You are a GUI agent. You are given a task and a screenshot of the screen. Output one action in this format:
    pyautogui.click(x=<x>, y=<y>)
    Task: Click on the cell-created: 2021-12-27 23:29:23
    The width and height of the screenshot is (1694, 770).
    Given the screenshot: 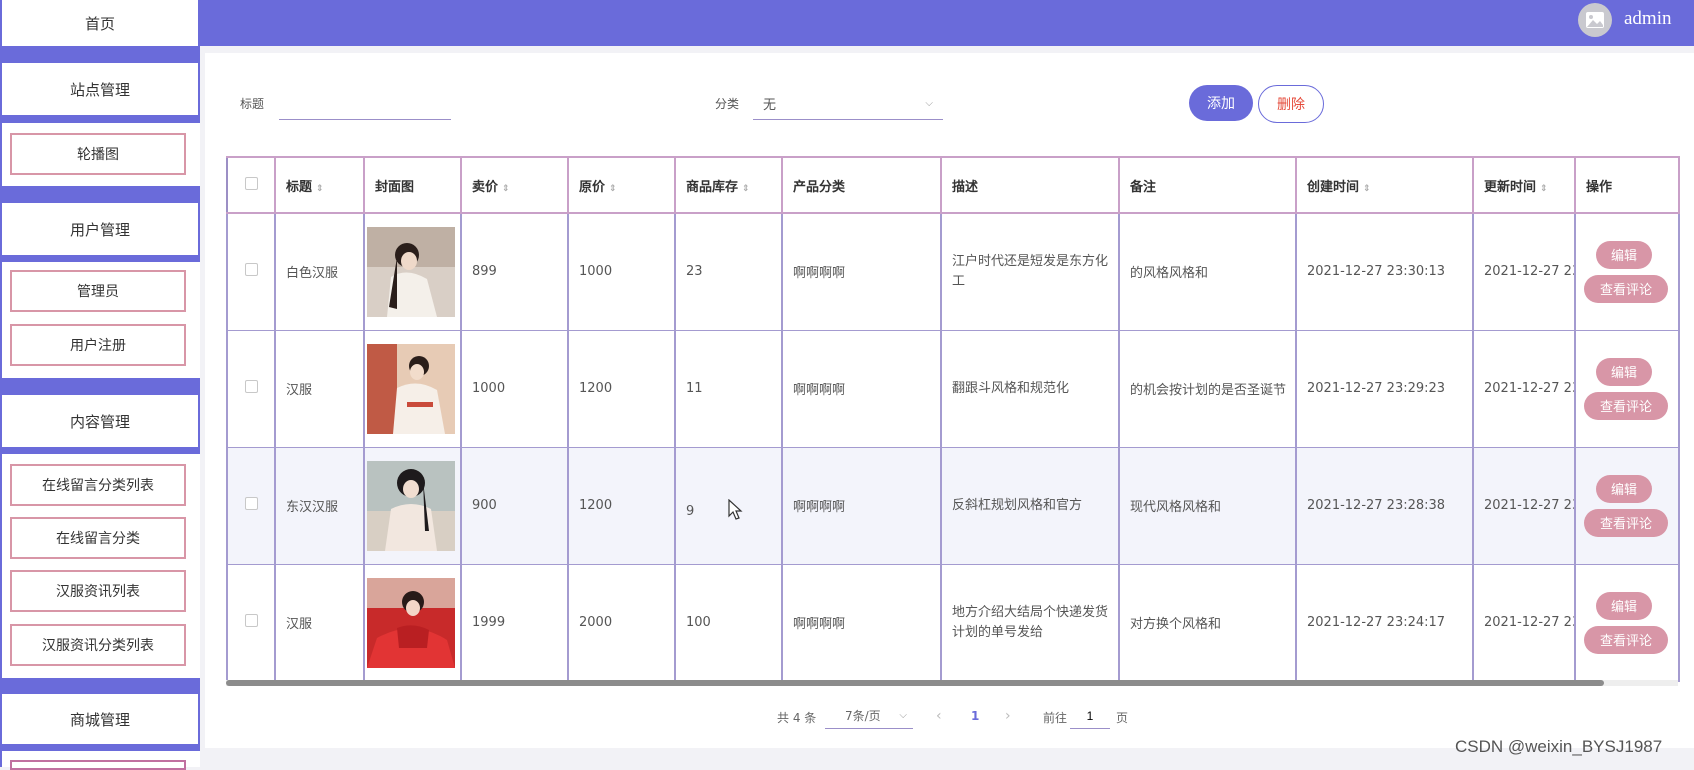 What is the action you would take?
    pyautogui.click(x=1384, y=388)
    